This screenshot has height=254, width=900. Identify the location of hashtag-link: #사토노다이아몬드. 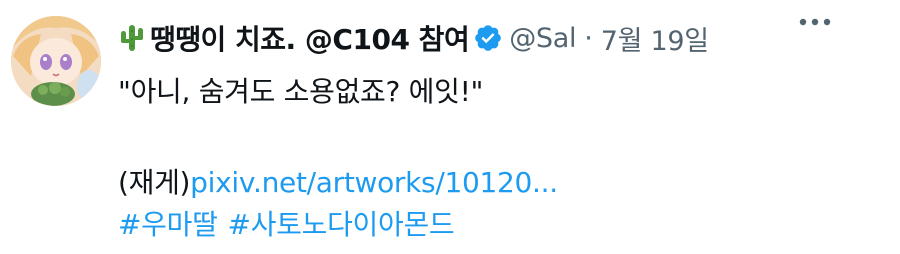
(341, 224).